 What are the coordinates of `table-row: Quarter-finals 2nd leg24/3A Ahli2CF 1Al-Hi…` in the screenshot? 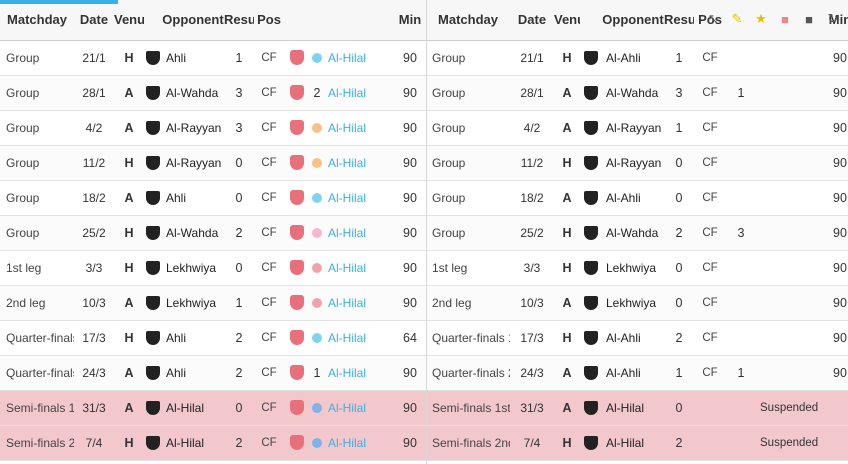 It's located at (213, 373).